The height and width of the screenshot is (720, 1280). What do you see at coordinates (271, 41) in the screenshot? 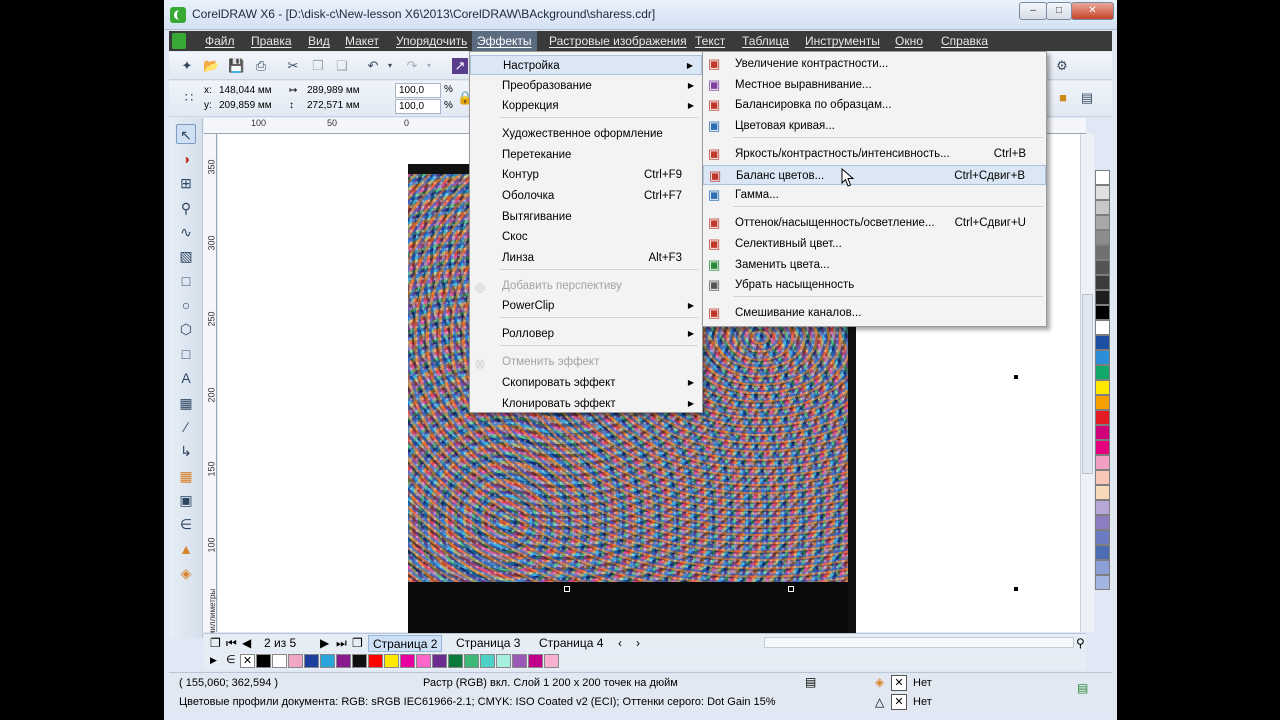
I see `menu-edit: Правка` at bounding box center [271, 41].